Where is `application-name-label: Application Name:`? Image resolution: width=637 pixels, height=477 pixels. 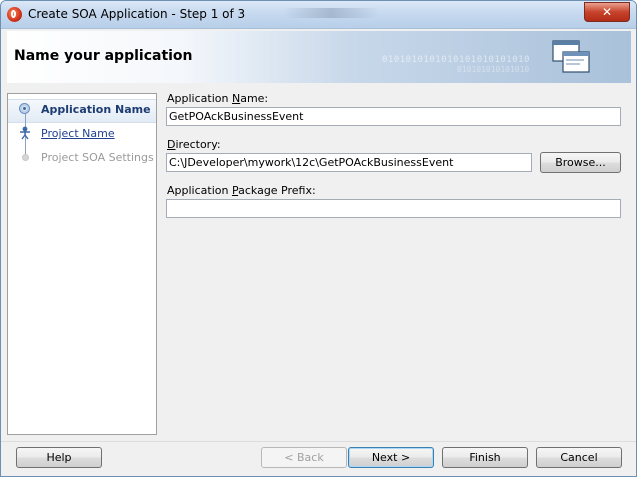 application-name-label: Application Name: is located at coordinates (217, 98).